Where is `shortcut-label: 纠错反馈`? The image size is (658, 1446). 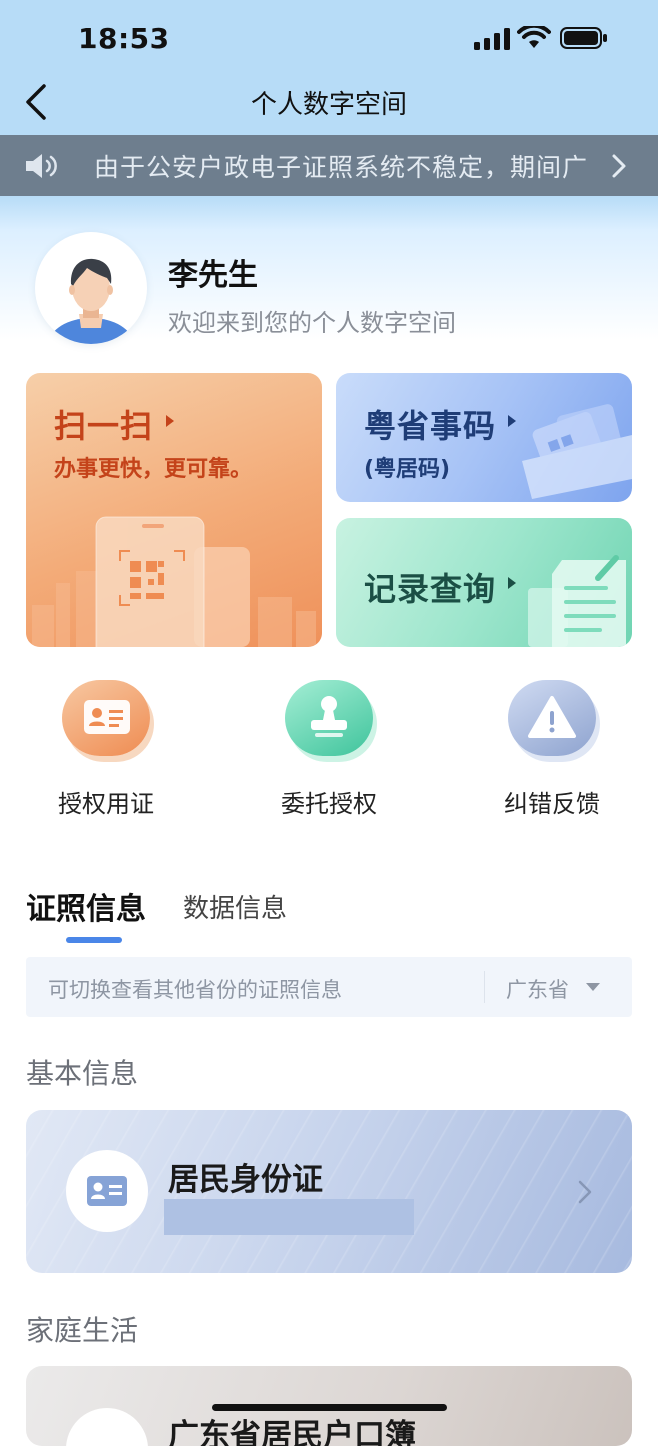 shortcut-label: 纠错反馈 is located at coordinates (552, 804).